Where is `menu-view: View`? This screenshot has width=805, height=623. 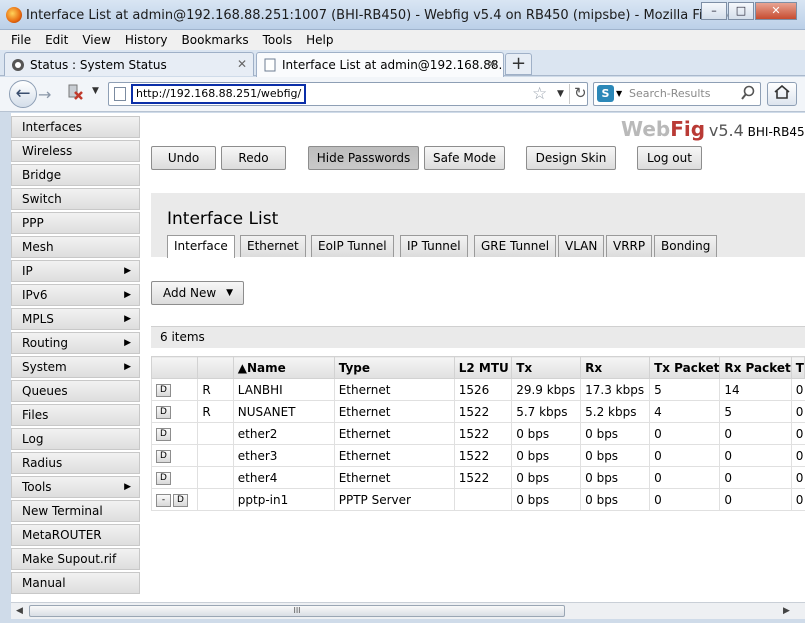
menu-view: View is located at coordinates (96, 40).